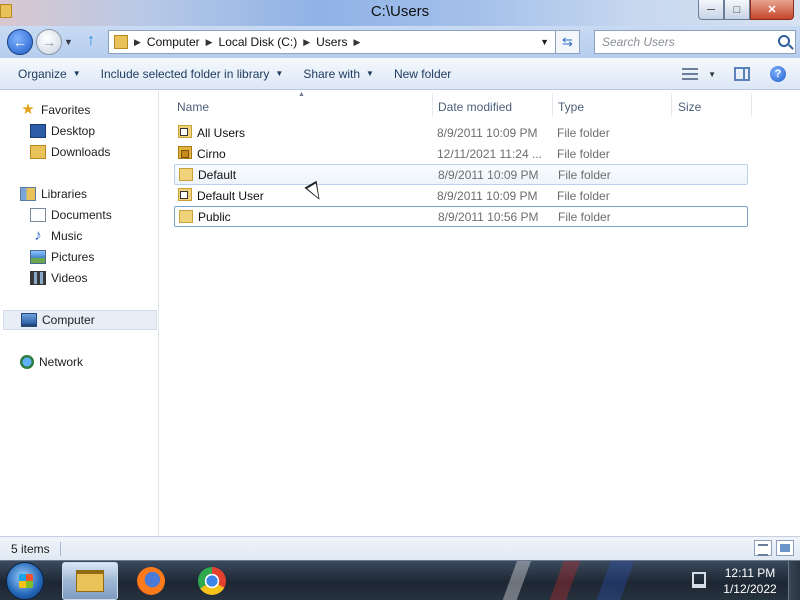 This screenshot has height=600, width=800. I want to click on nav-desktop: Desktop, so click(62, 131).